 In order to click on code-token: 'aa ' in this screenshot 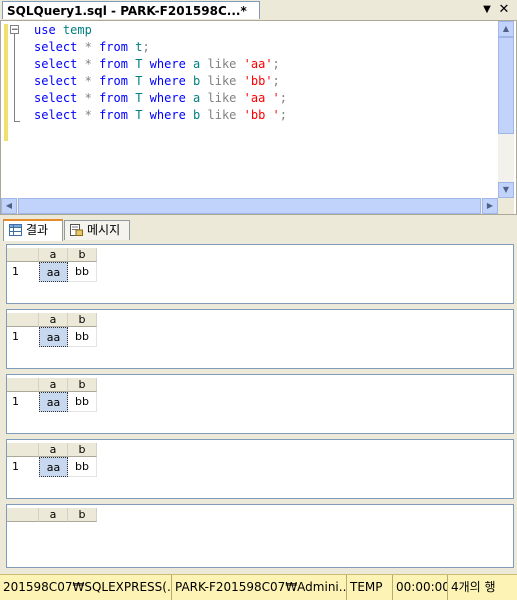, I will do `click(261, 98)`.